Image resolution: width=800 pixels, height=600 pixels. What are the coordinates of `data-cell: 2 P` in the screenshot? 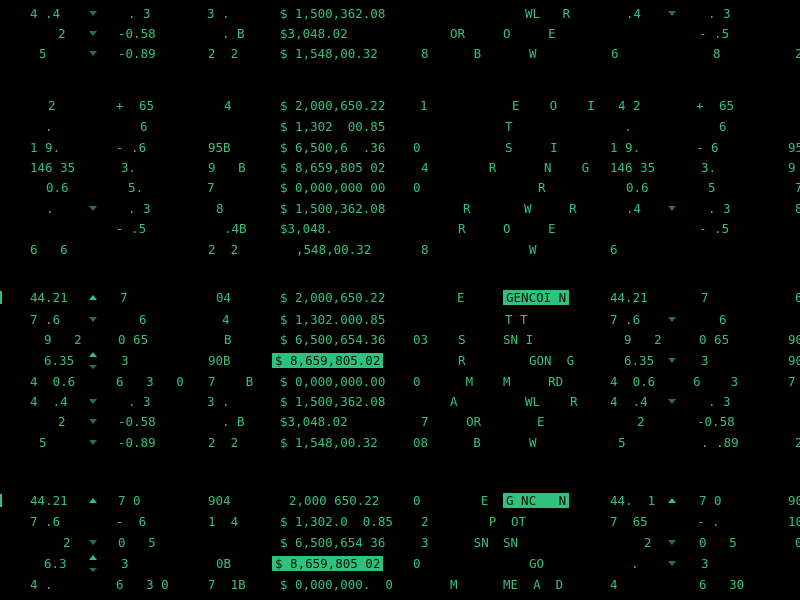 It's located at (459, 521).